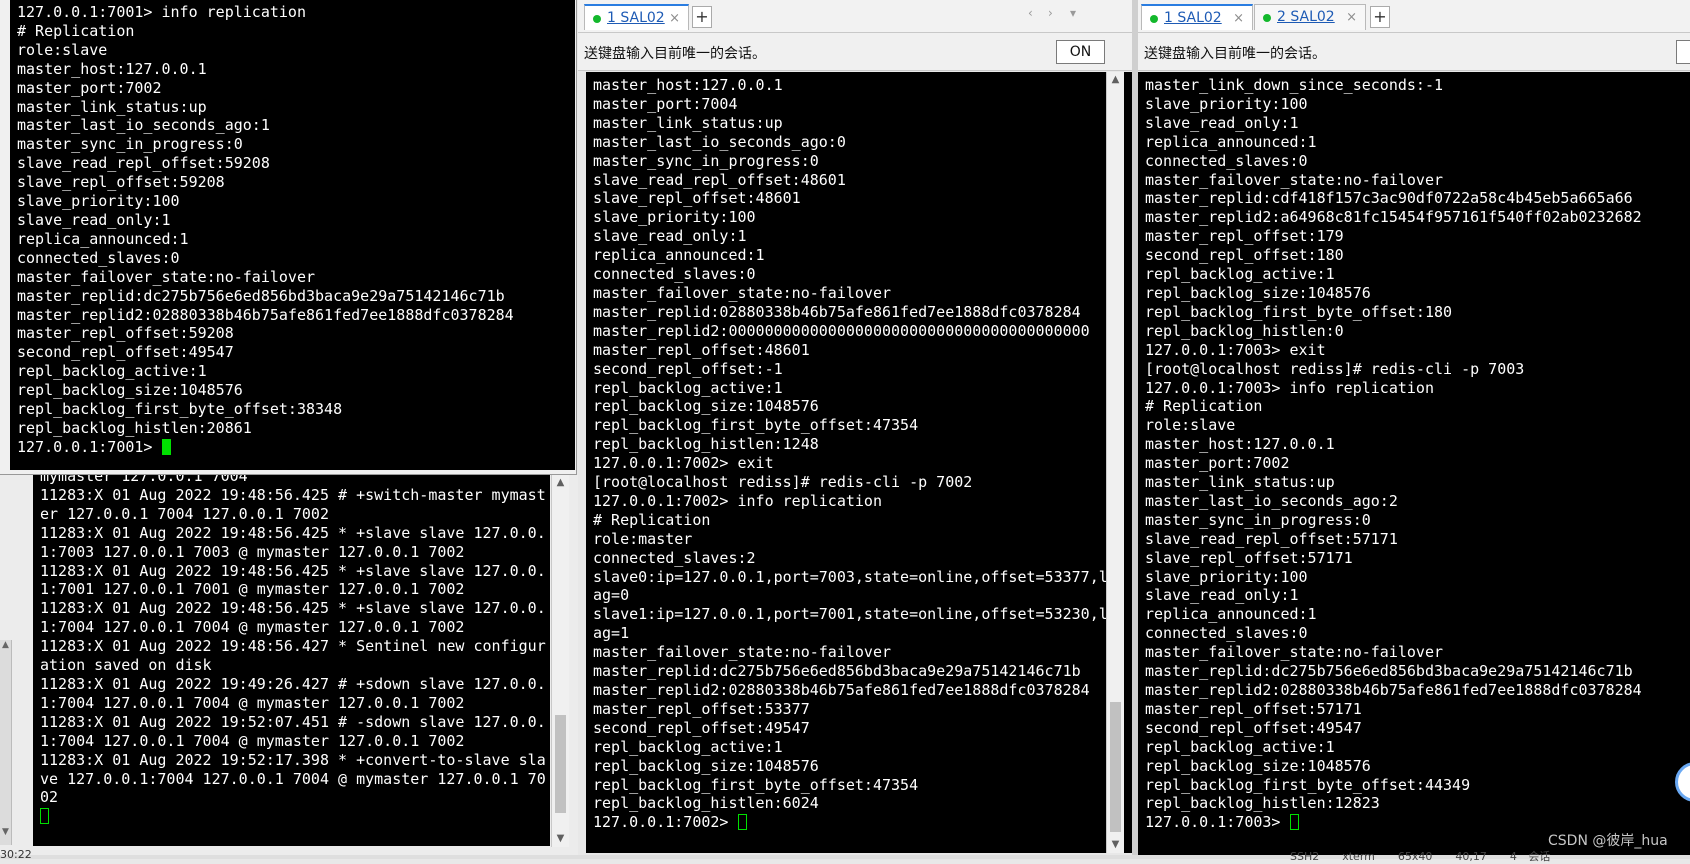 The width and height of the screenshot is (1690, 864). What do you see at coordinates (49, 797) in the screenshot?
I see `terminal-line: 02` at bounding box center [49, 797].